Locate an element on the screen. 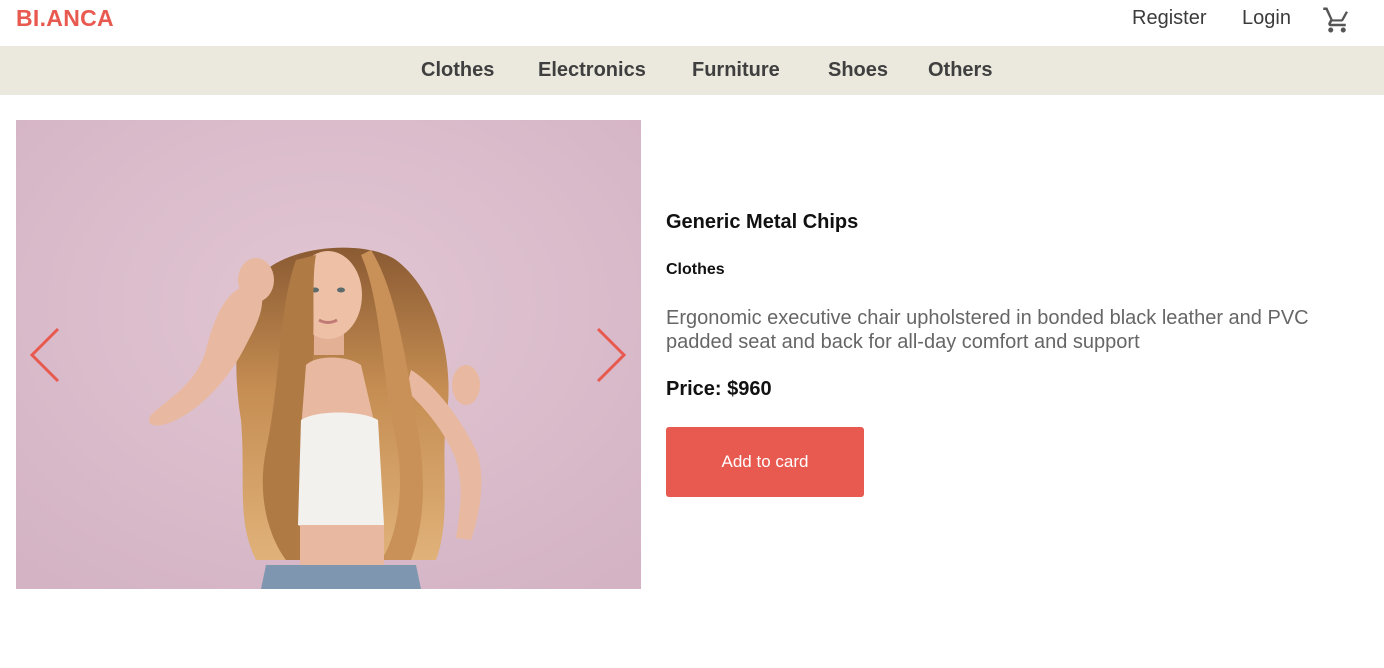 Image resolution: width=1384 pixels, height=668 pixels. category-link-others: Others is located at coordinates (960, 70).